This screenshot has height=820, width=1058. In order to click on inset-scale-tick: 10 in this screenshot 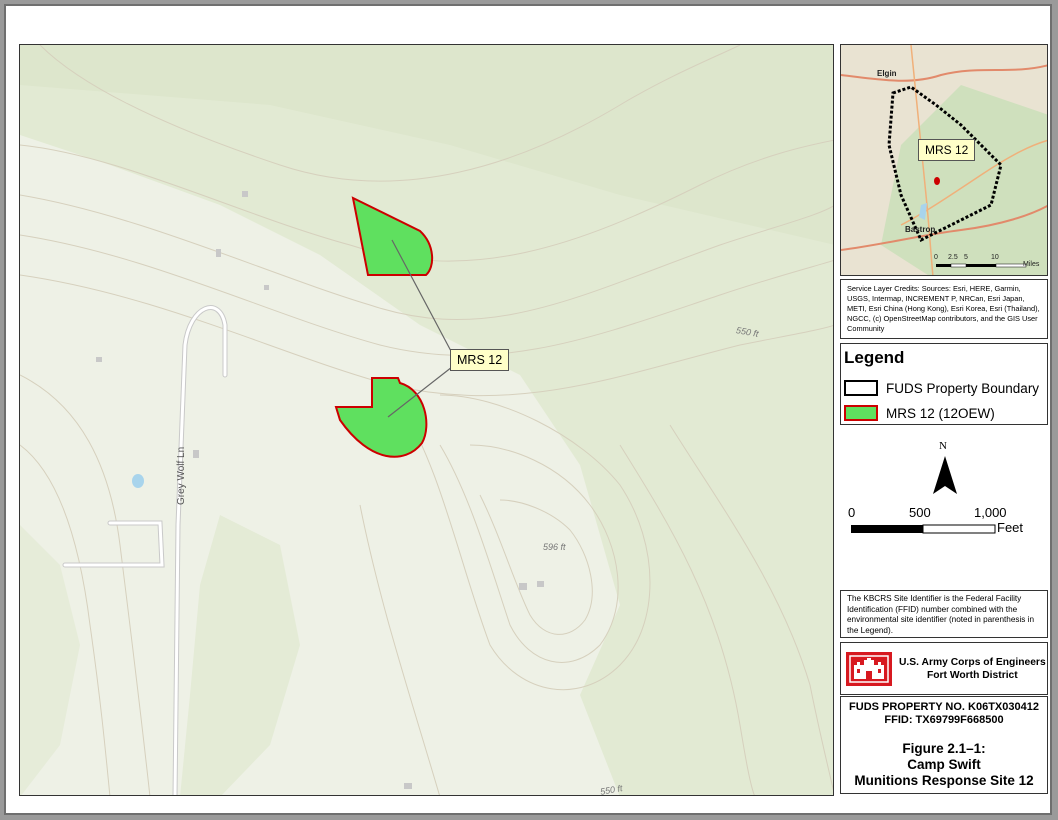, I will do `click(995, 257)`.